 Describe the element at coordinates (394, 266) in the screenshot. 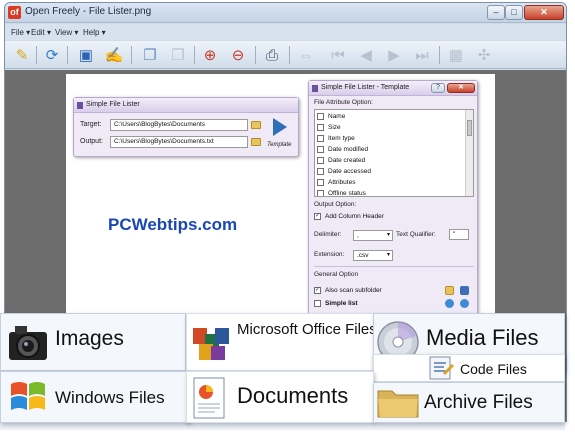

I see `divider` at that location.